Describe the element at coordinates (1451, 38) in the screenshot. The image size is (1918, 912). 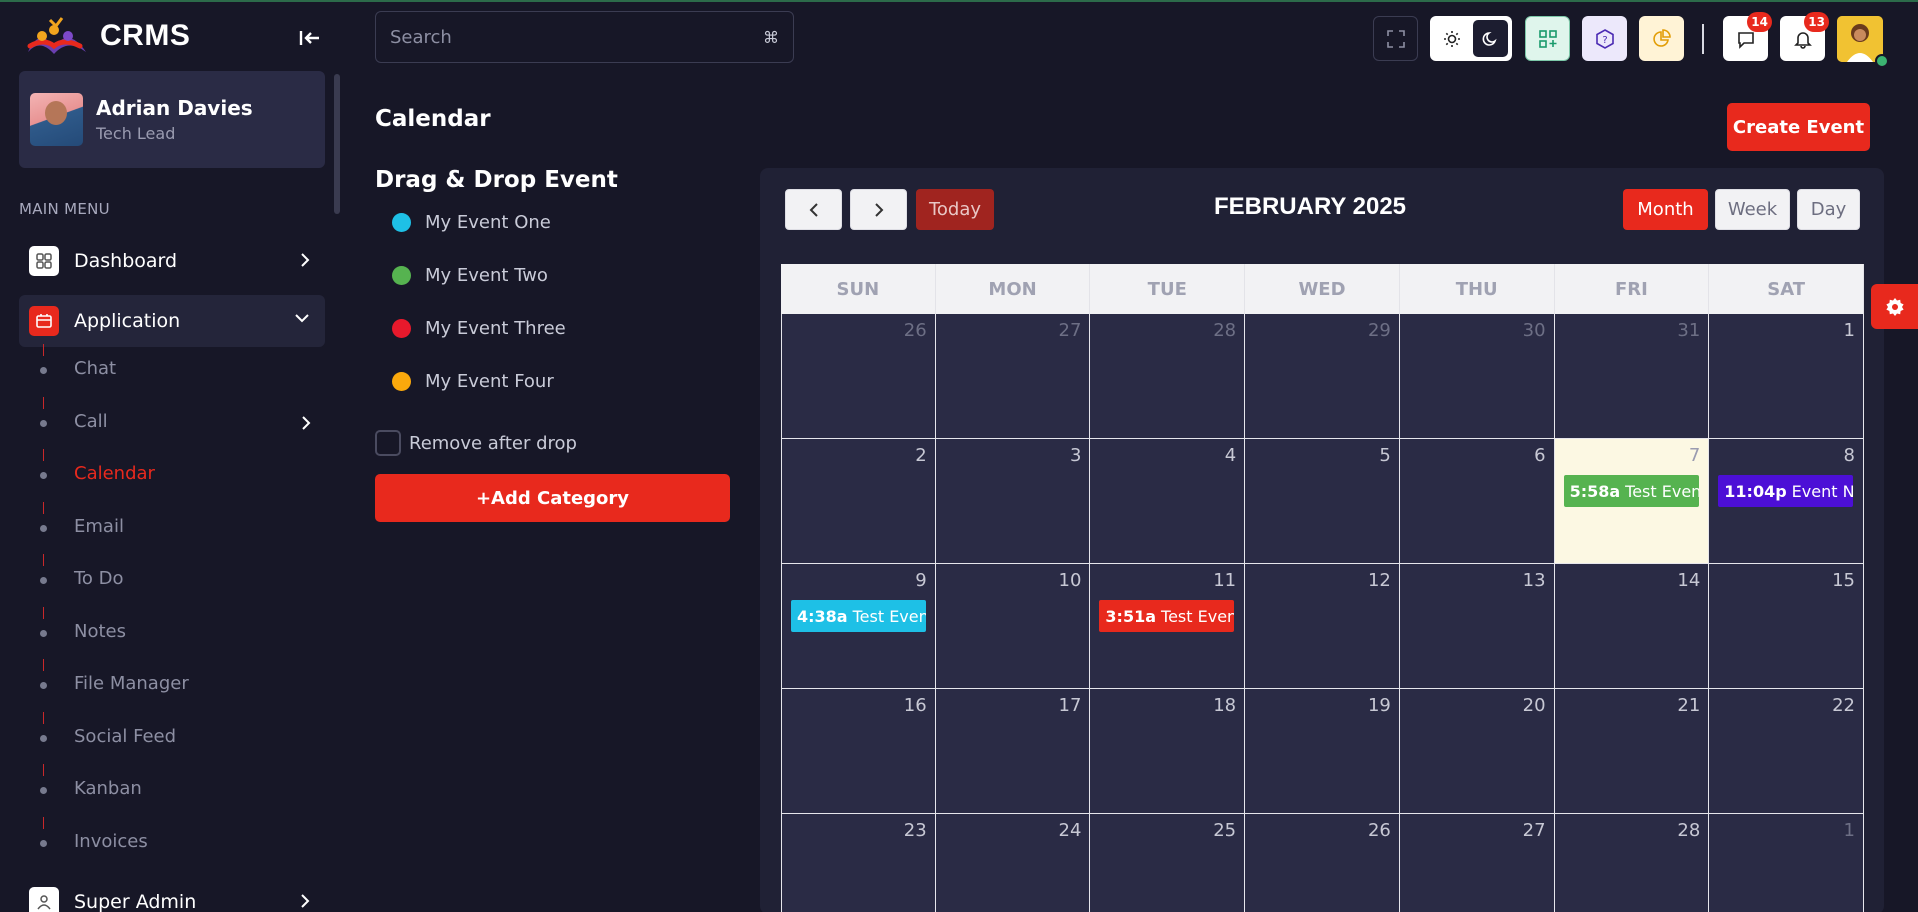
I see `sun-icon` at that location.